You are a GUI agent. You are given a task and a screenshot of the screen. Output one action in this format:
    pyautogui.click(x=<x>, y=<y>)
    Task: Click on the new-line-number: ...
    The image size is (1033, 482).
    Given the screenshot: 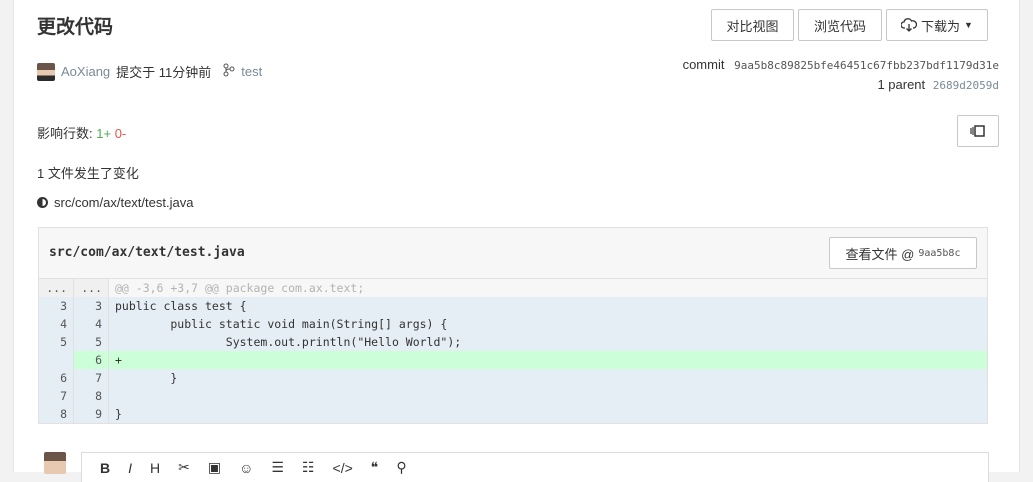 What is the action you would take?
    pyautogui.click(x=91, y=288)
    